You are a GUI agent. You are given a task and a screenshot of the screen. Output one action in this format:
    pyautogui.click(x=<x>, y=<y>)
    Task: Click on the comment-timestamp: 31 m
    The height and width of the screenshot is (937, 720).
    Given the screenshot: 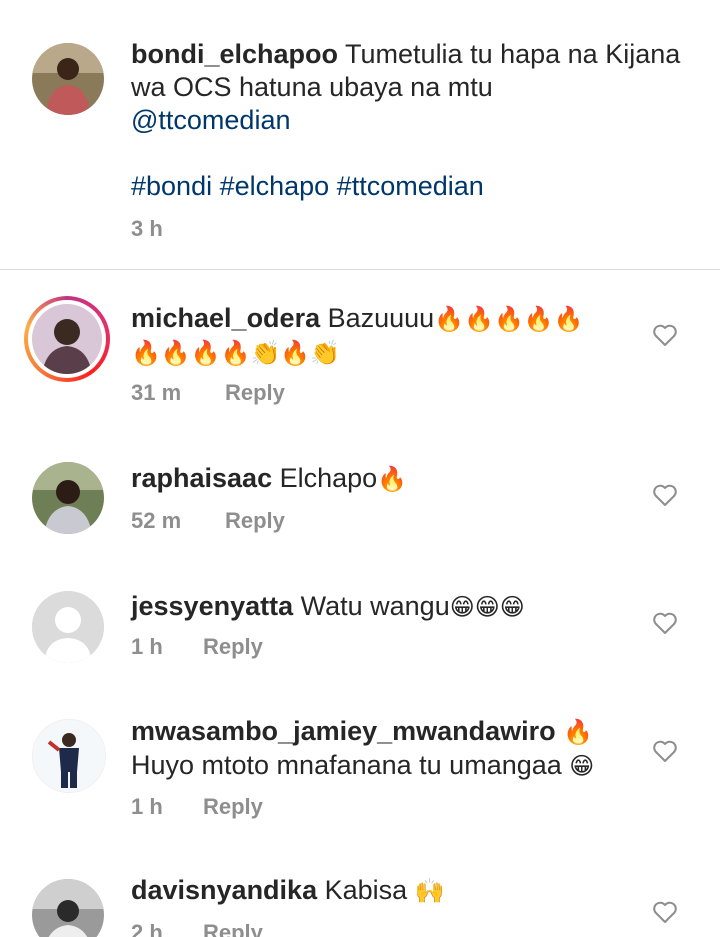 What is the action you would take?
    pyautogui.click(x=156, y=392)
    